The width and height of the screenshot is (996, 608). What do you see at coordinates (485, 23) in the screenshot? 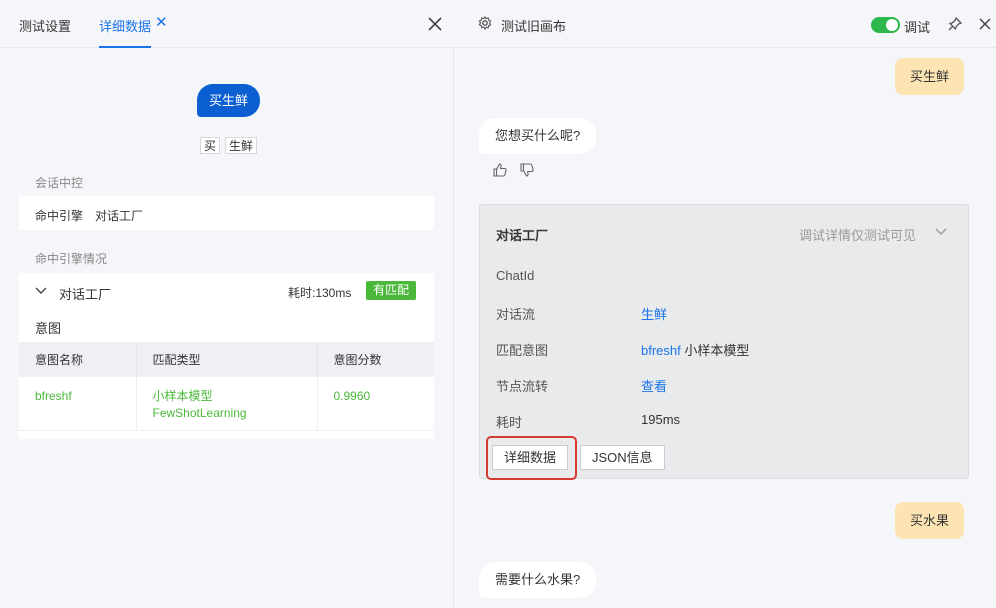
I see `gear-icon` at bounding box center [485, 23].